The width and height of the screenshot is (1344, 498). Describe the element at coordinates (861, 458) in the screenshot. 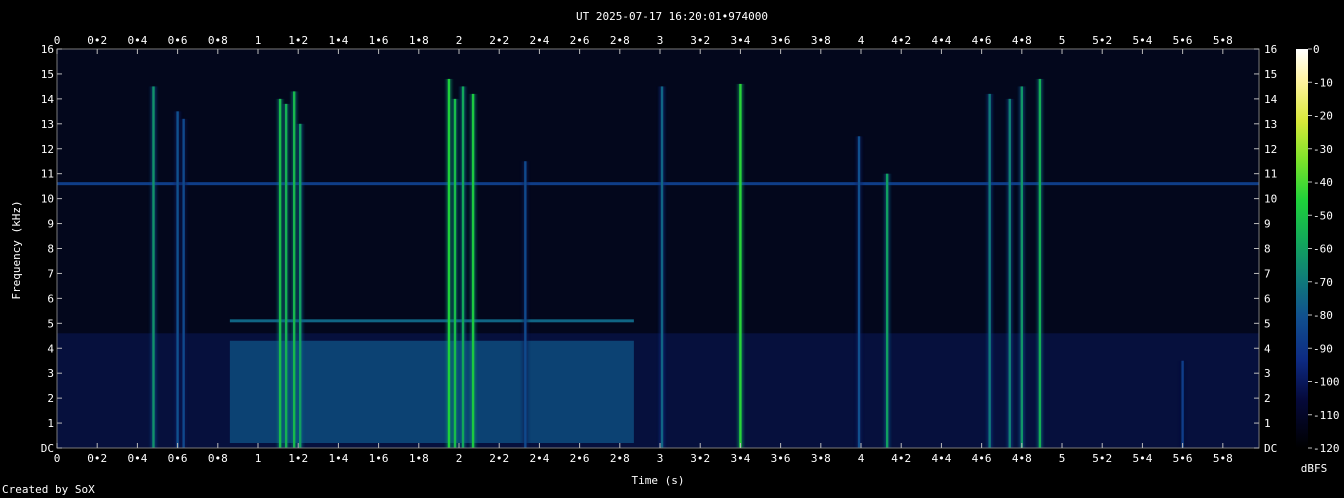

I see `x-tick-label: 4` at that location.